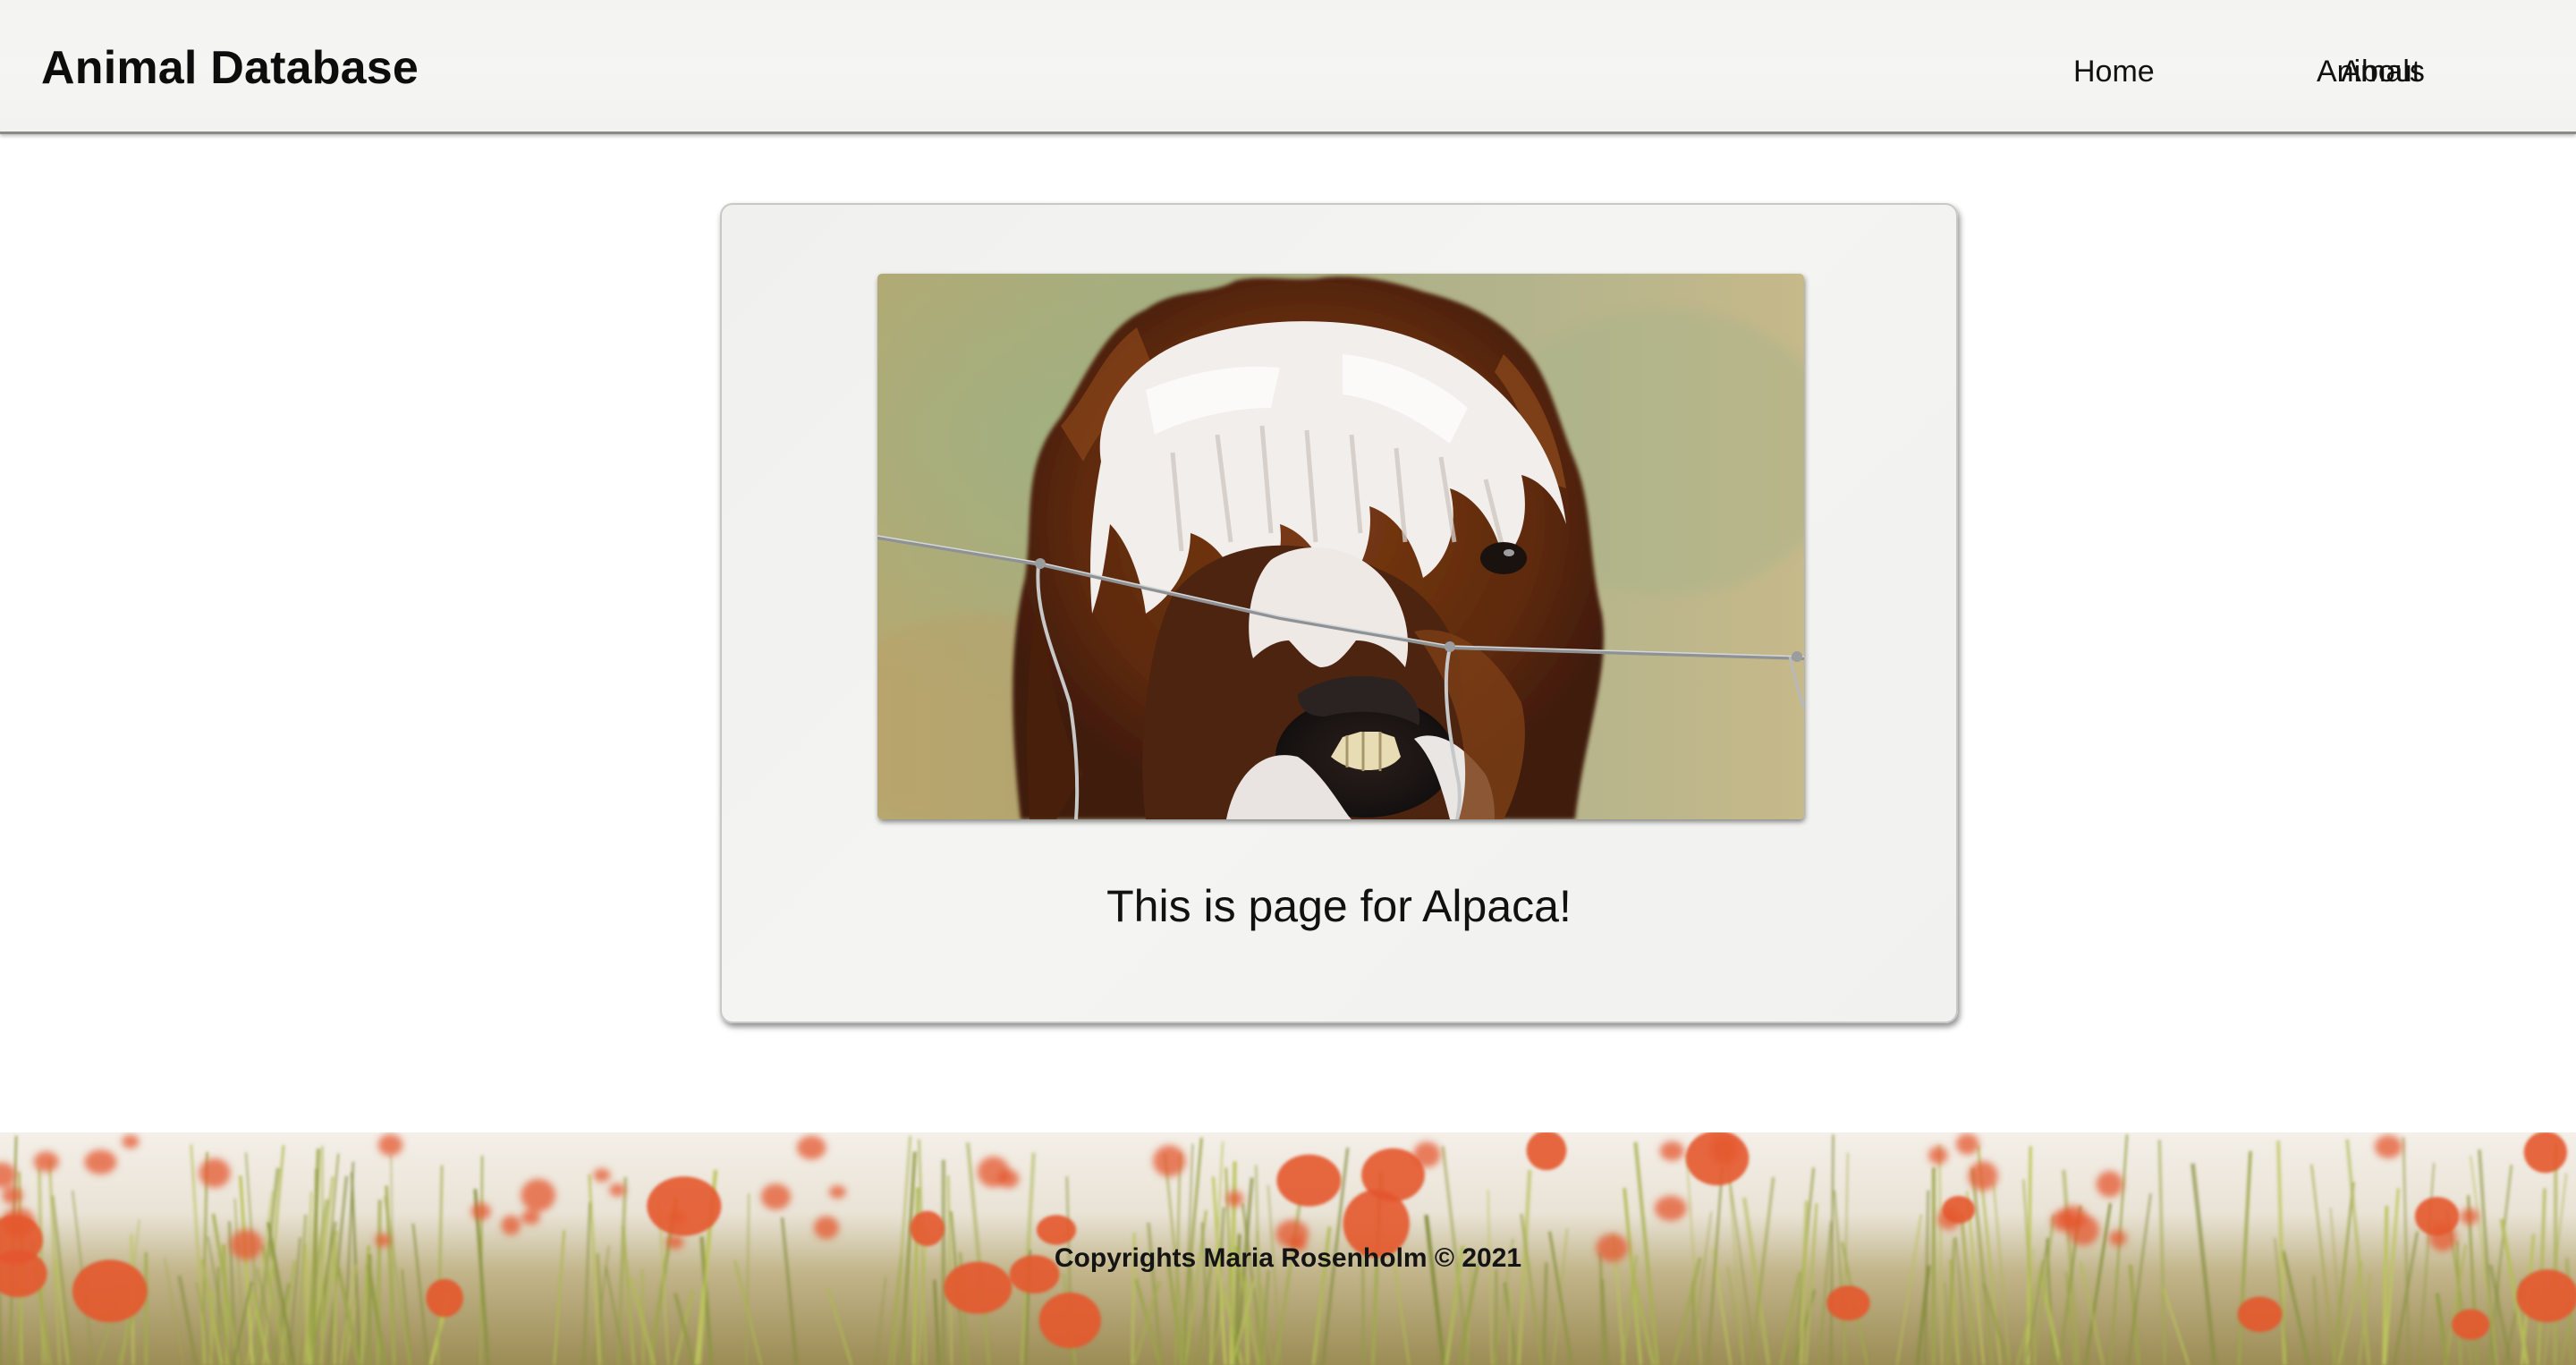 The height and width of the screenshot is (1365, 2576). What do you see at coordinates (1288, 1258) in the screenshot?
I see `copyright-text: Copyrights Maria Rosenholm © 2021` at bounding box center [1288, 1258].